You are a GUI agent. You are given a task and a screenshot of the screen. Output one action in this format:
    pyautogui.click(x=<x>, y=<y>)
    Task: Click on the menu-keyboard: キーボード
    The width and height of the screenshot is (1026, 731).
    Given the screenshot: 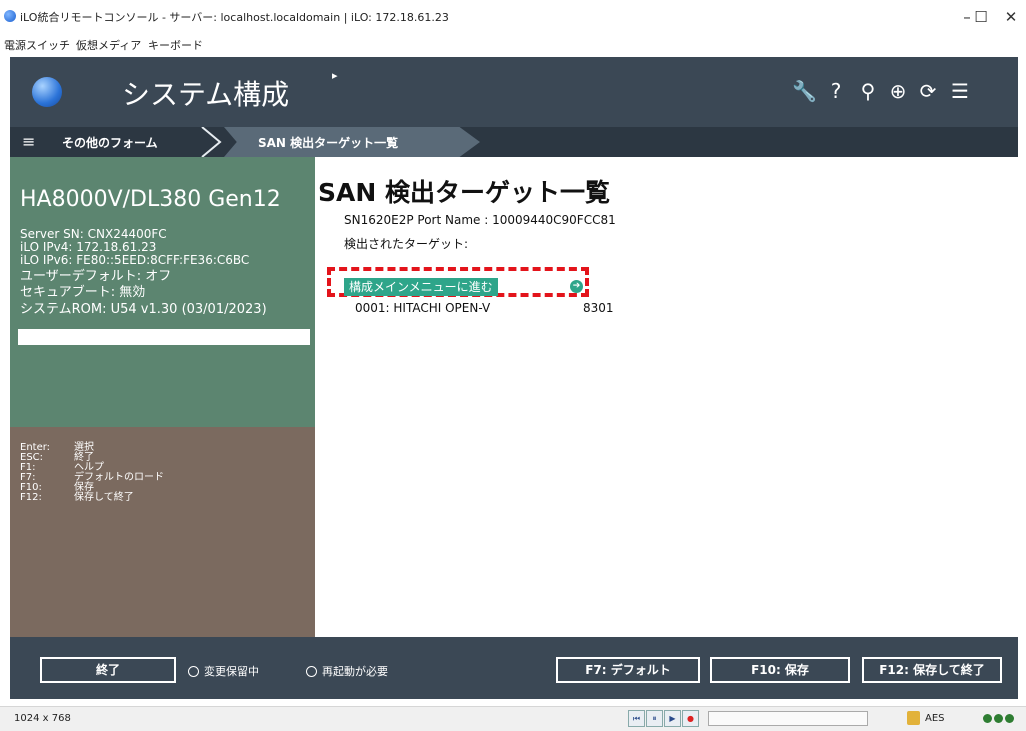 What is the action you would take?
    pyautogui.click(x=175, y=45)
    